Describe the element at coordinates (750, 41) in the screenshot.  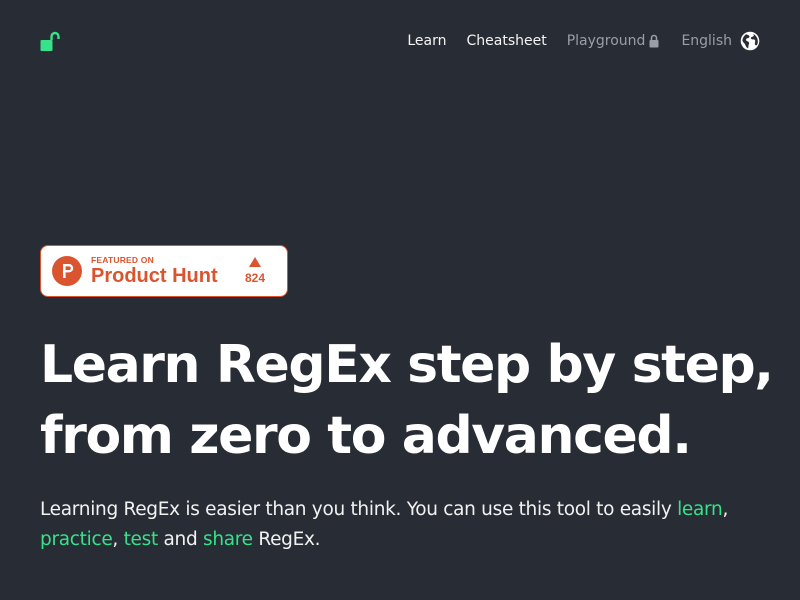
I see `globe-icon` at that location.